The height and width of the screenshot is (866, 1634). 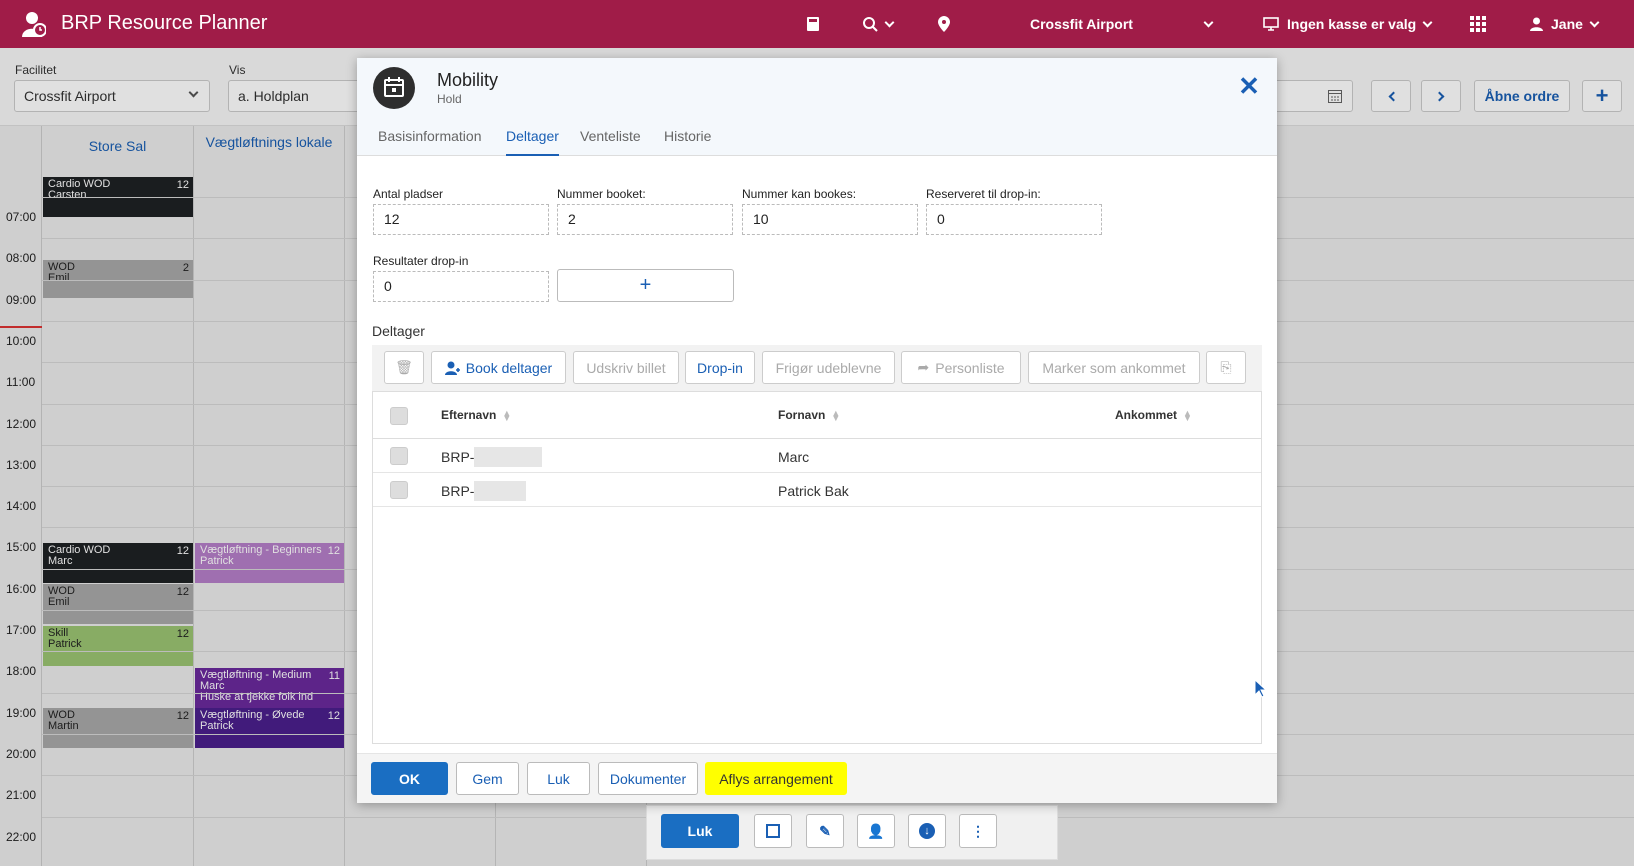 What do you see at coordinates (817, 456) in the screenshot?
I see `table-row: BRP- Marc` at bounding box center [817, 456].